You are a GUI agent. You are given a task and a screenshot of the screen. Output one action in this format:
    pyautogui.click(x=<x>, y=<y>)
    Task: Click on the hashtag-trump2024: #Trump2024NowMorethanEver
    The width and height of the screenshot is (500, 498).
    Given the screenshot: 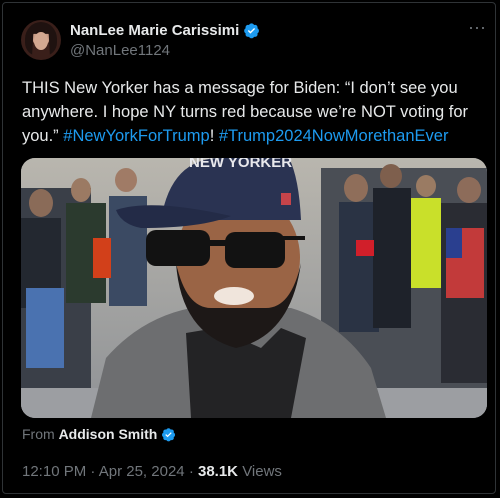 What is the action you would take?
    pyautogui.click(x=334, y=136)
    